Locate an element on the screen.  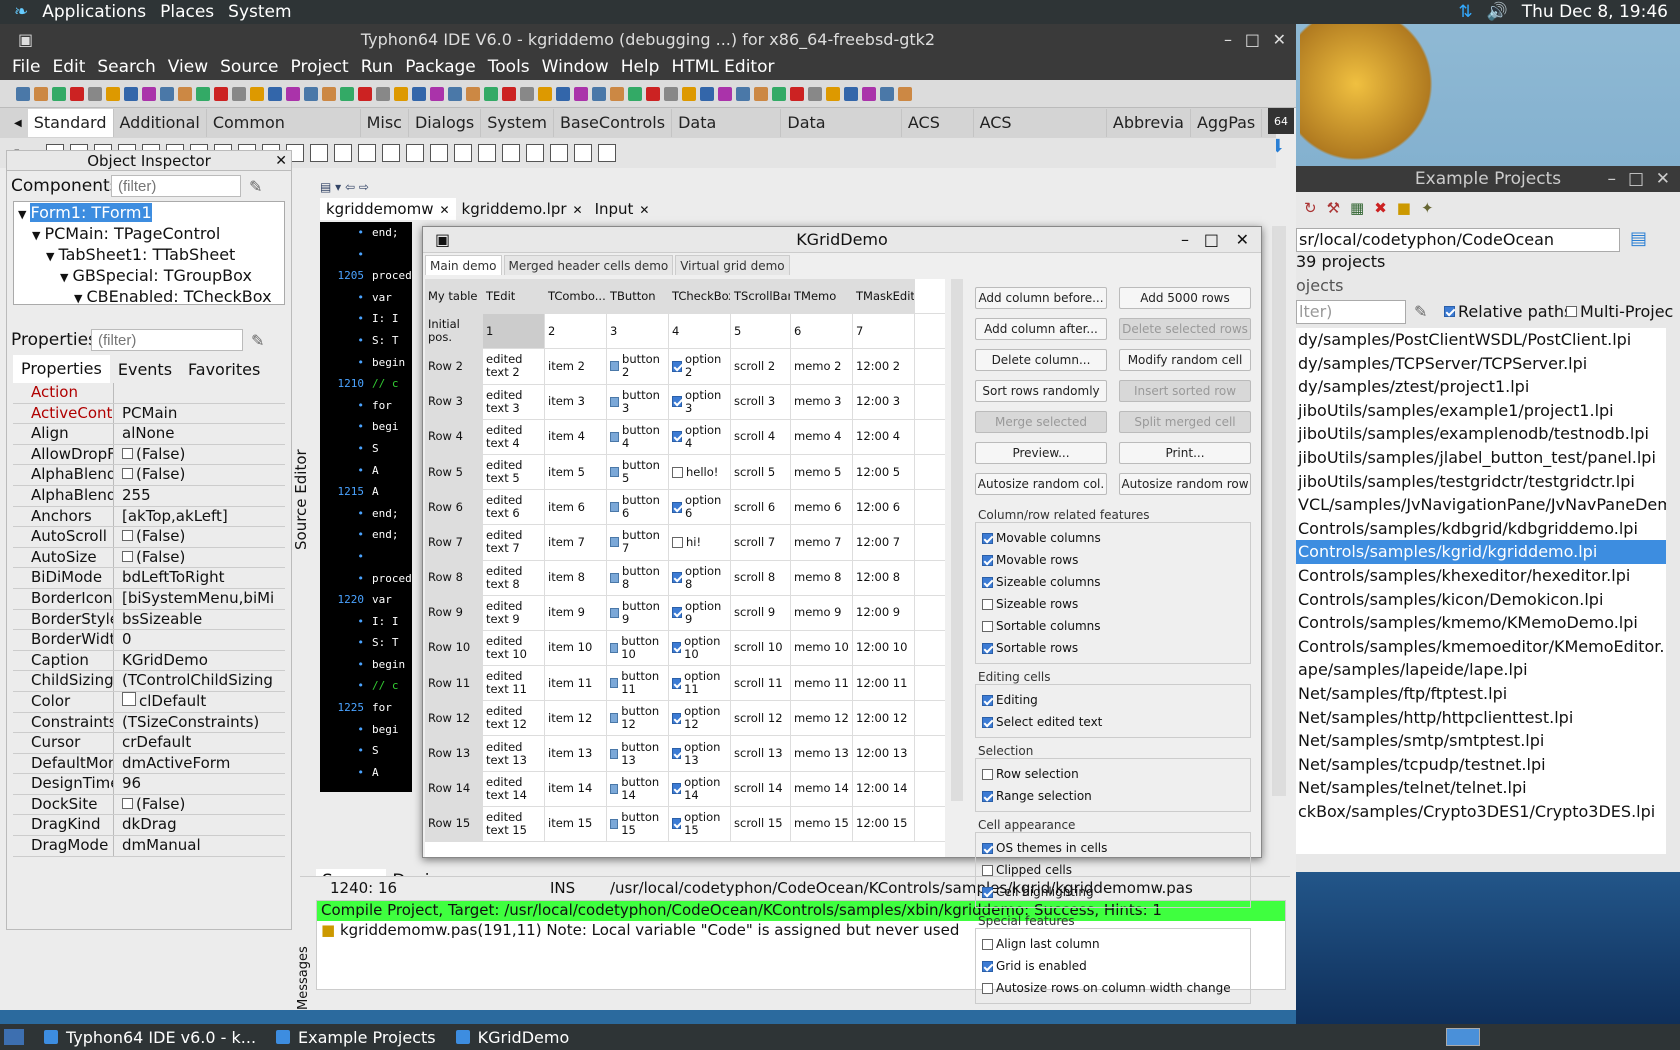
grid-cell: scroll 13 is located at coordinates (761, 753).